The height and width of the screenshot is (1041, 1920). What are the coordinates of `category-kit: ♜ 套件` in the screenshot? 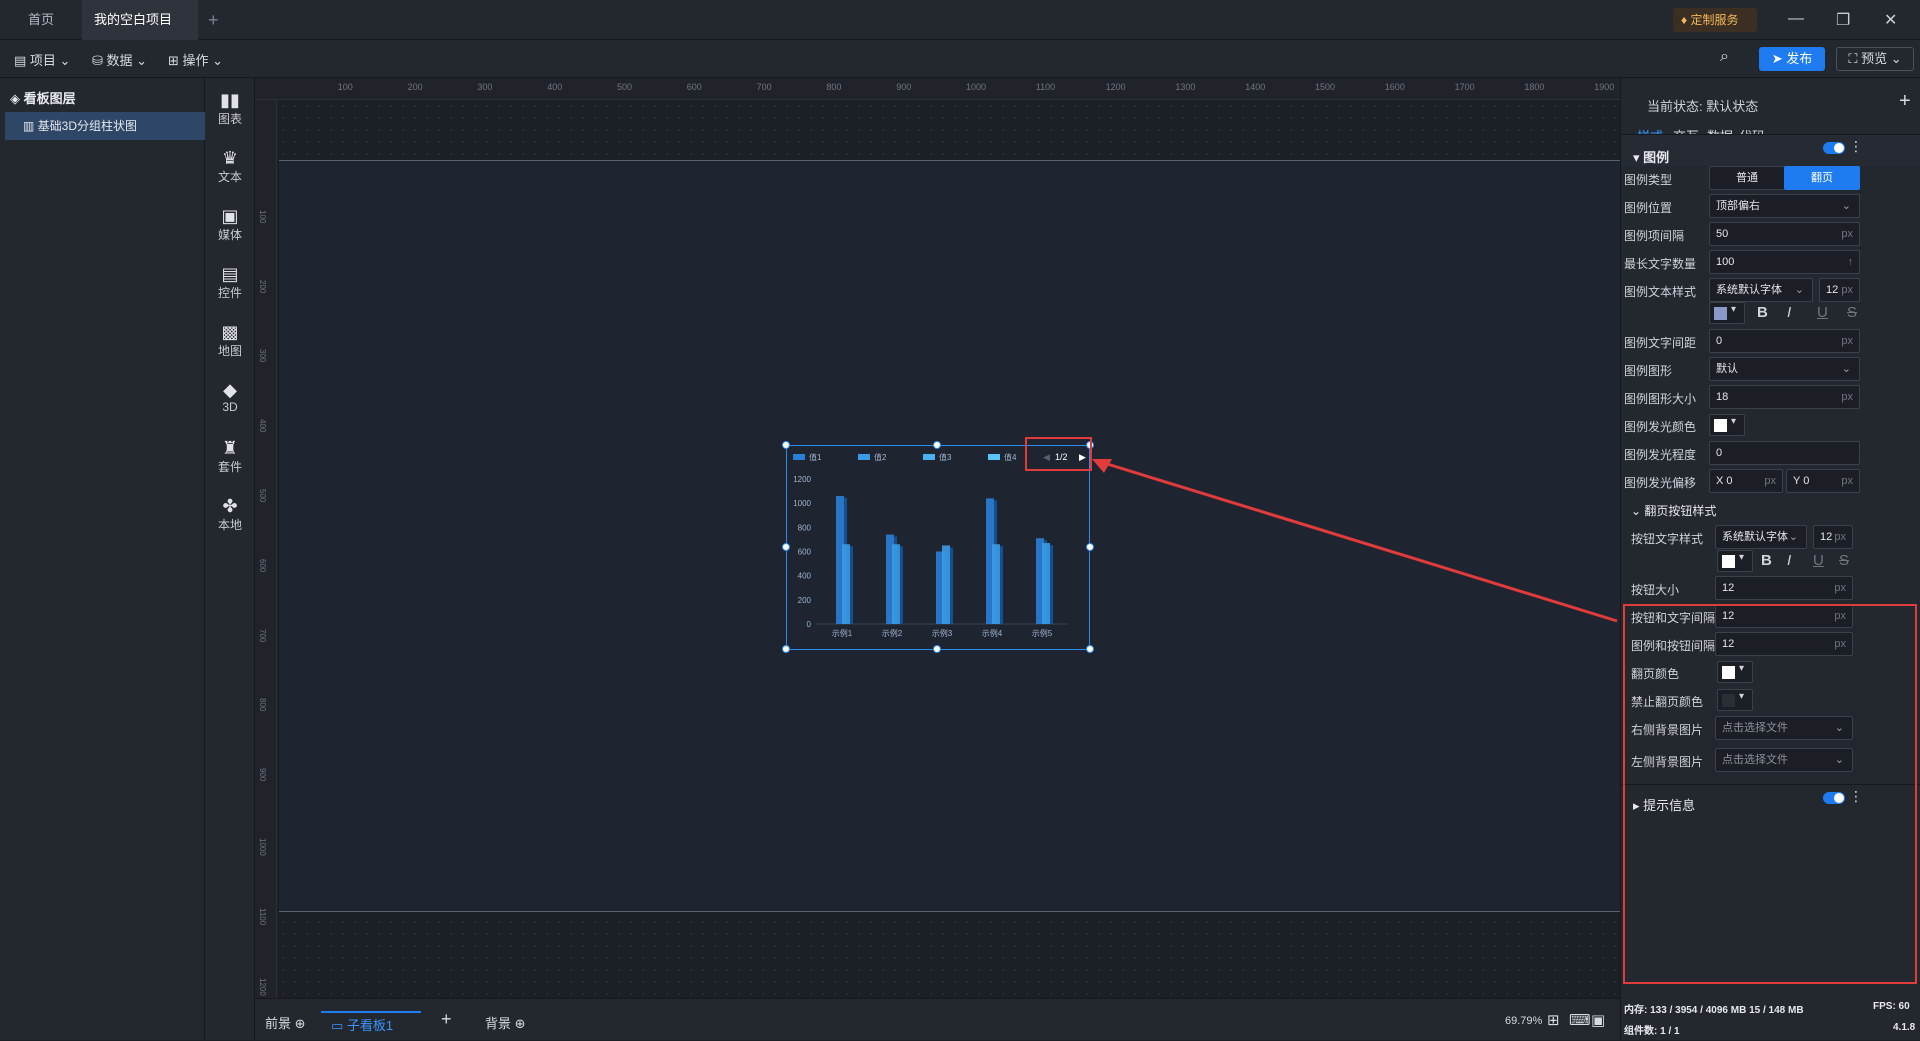 It's located at (230, 456).